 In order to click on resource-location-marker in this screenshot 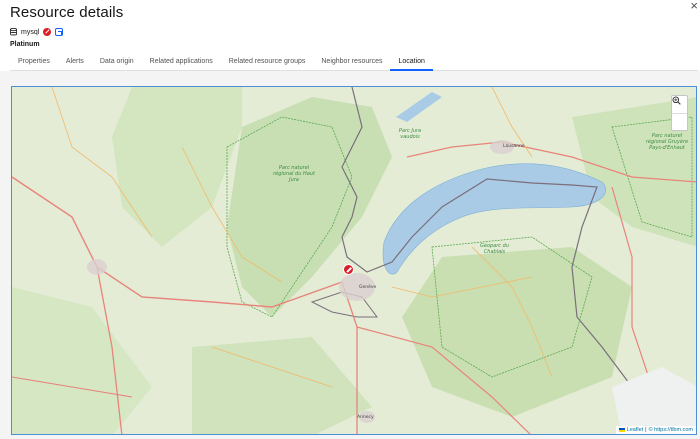, I will do `click(348, 269)`.